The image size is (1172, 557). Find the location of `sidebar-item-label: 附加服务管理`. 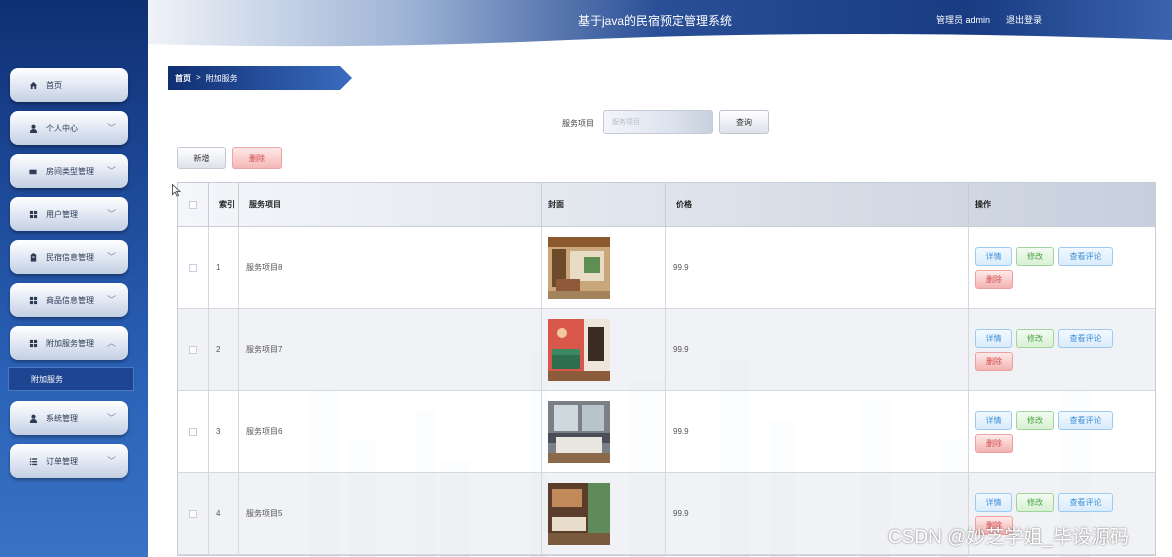

sidebar-item-label: 附加服务管理 is located at coordinates (70, 343).